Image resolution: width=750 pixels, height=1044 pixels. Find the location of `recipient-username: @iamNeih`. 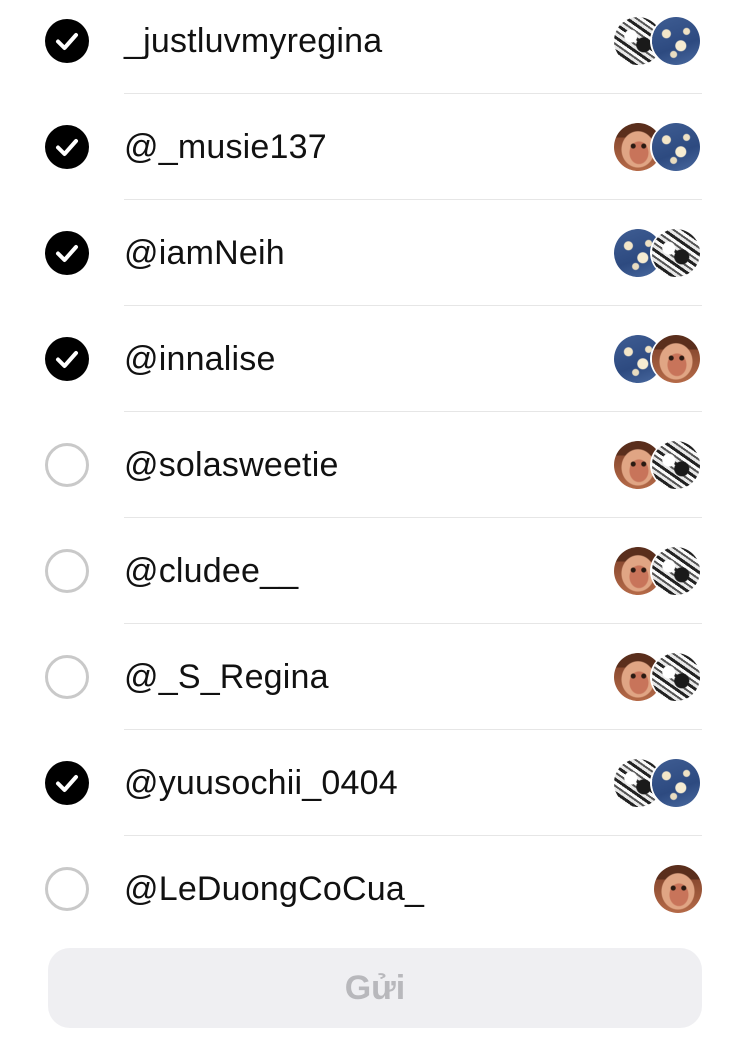

recipient-username: @iamNeih is located at coordinates (204, 253).